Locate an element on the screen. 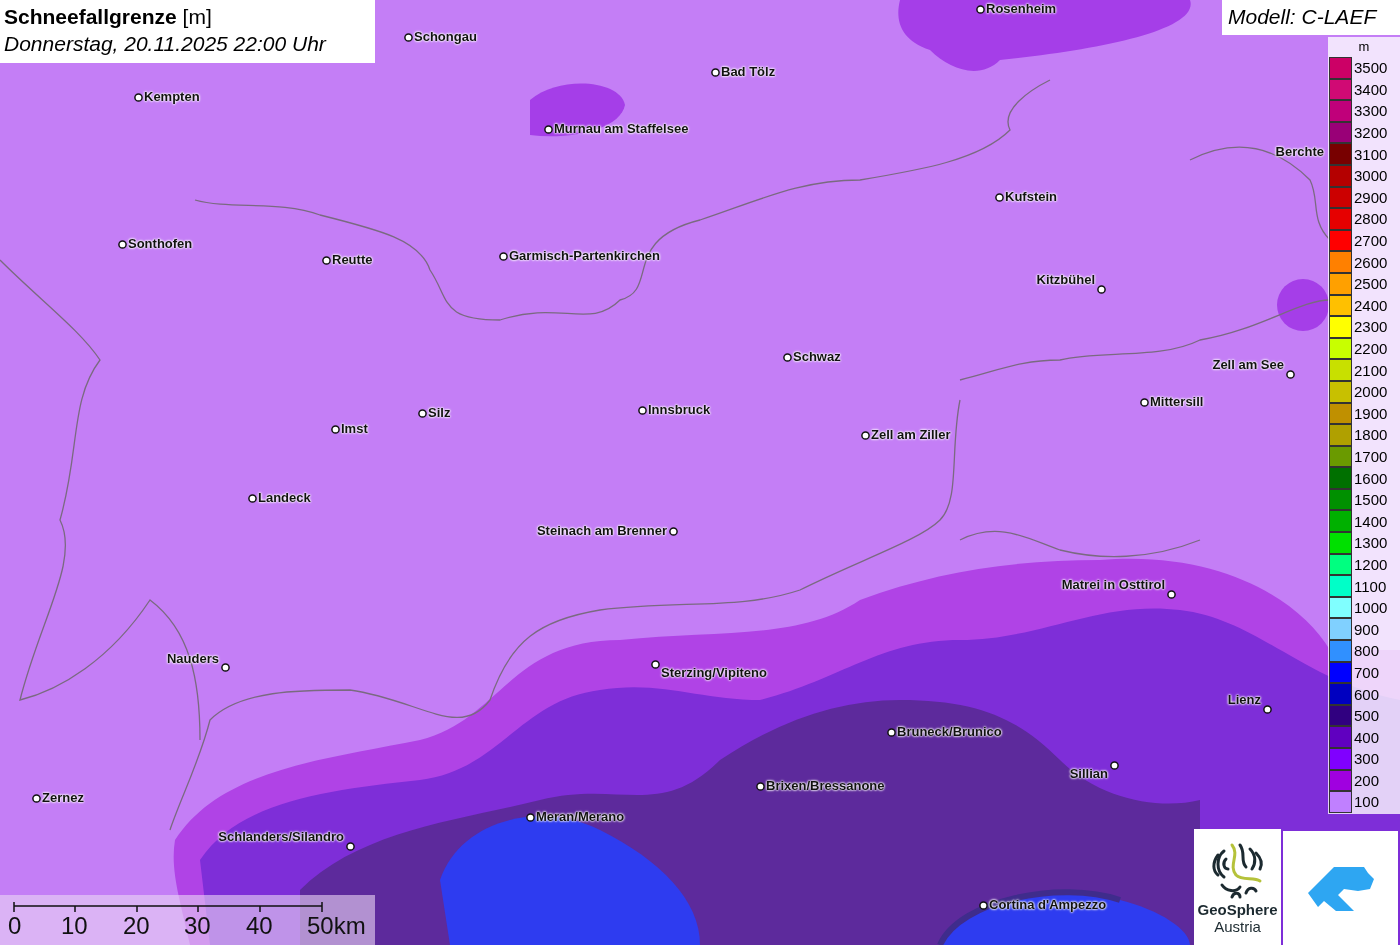 The width and height of the screenshot is (1400, 945). legend-label: 2000 is located at coordinates (1371, 392).